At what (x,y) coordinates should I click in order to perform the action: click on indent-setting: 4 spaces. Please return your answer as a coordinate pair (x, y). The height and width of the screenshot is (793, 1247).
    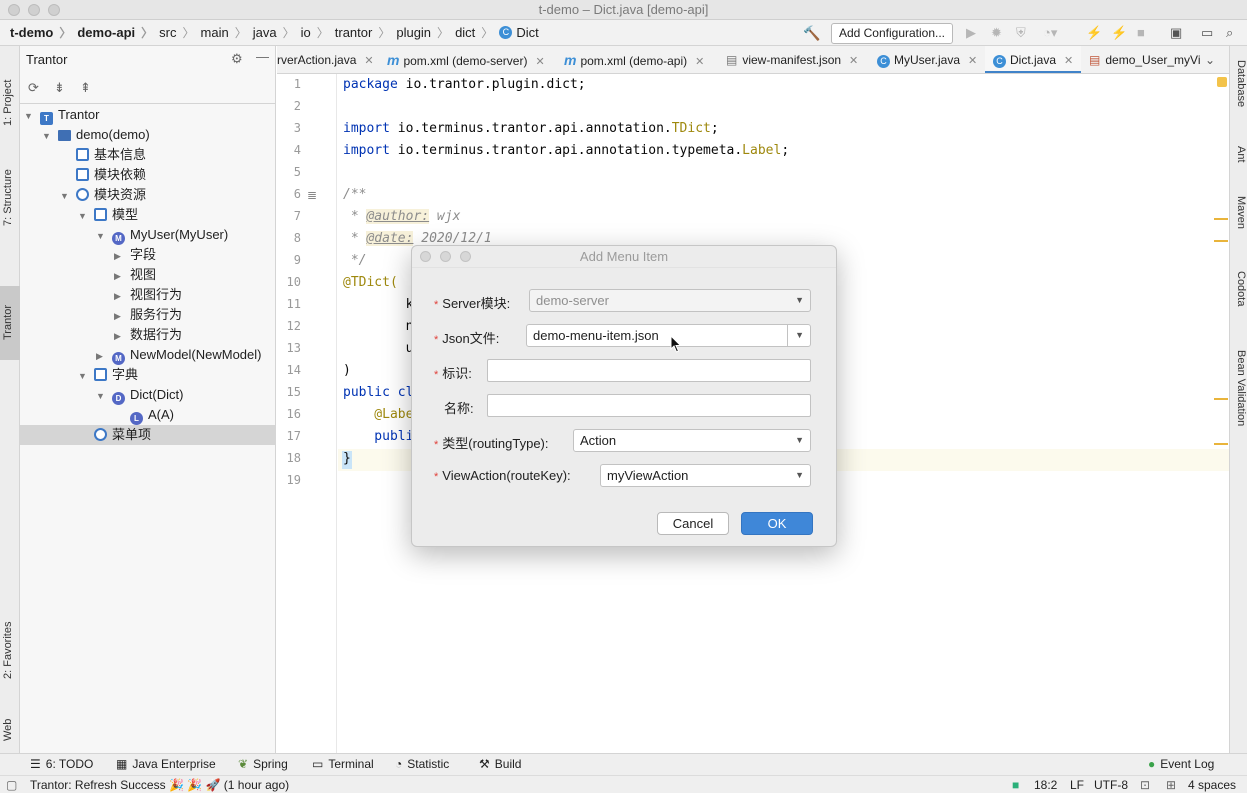
    Looking at the image, I should click on (1212, 785).